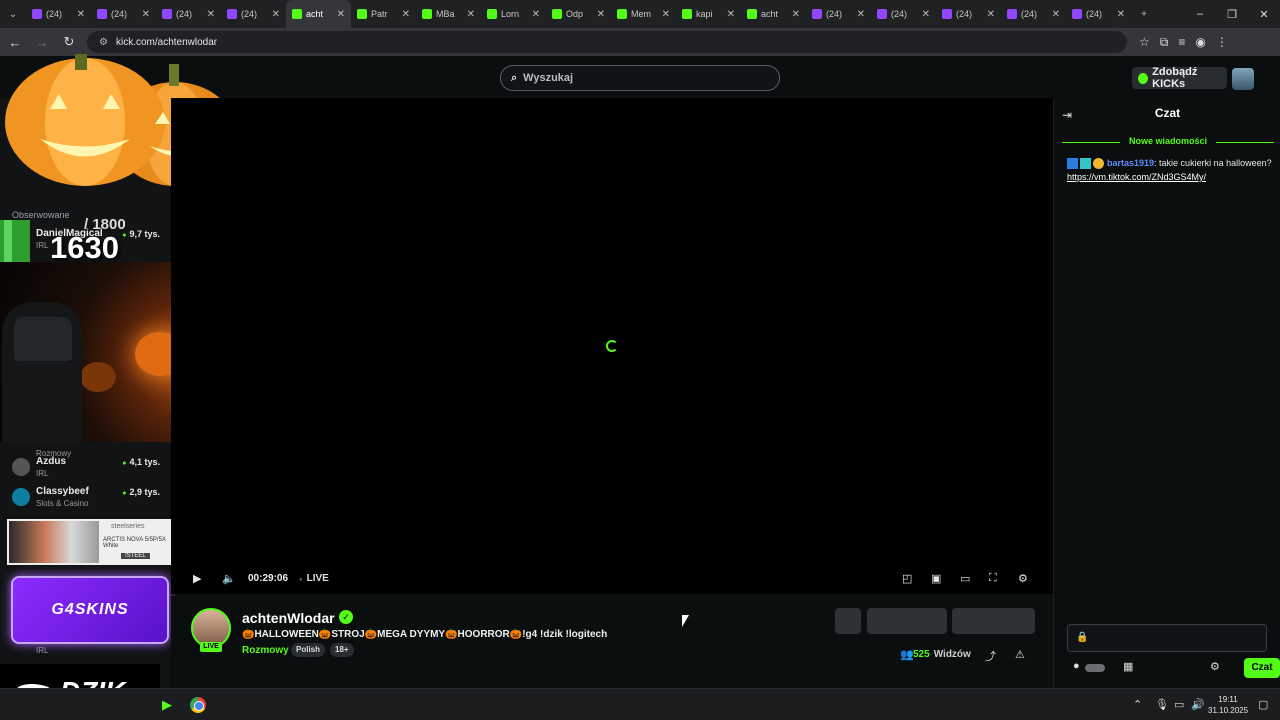 This screenshot has height=720, width=1280. What do you see at coordinates (42, 42) in the screenshot?
I see `forward-icon: →` at bounding box center [42, 42].